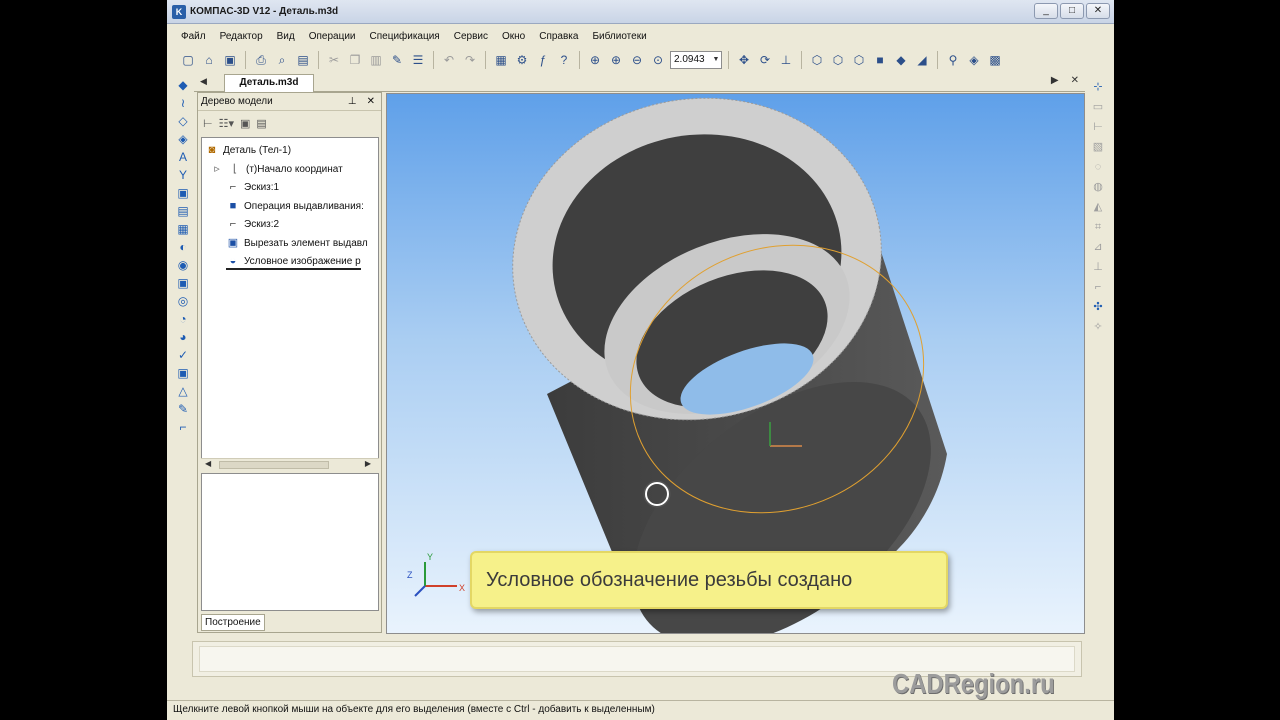 The height and width of the screenshot is (720, 1280). What do you see at coordinates (217, 169) in the screenshot?
I see `expand-icon: ▹` at bounding box center [217, 169].